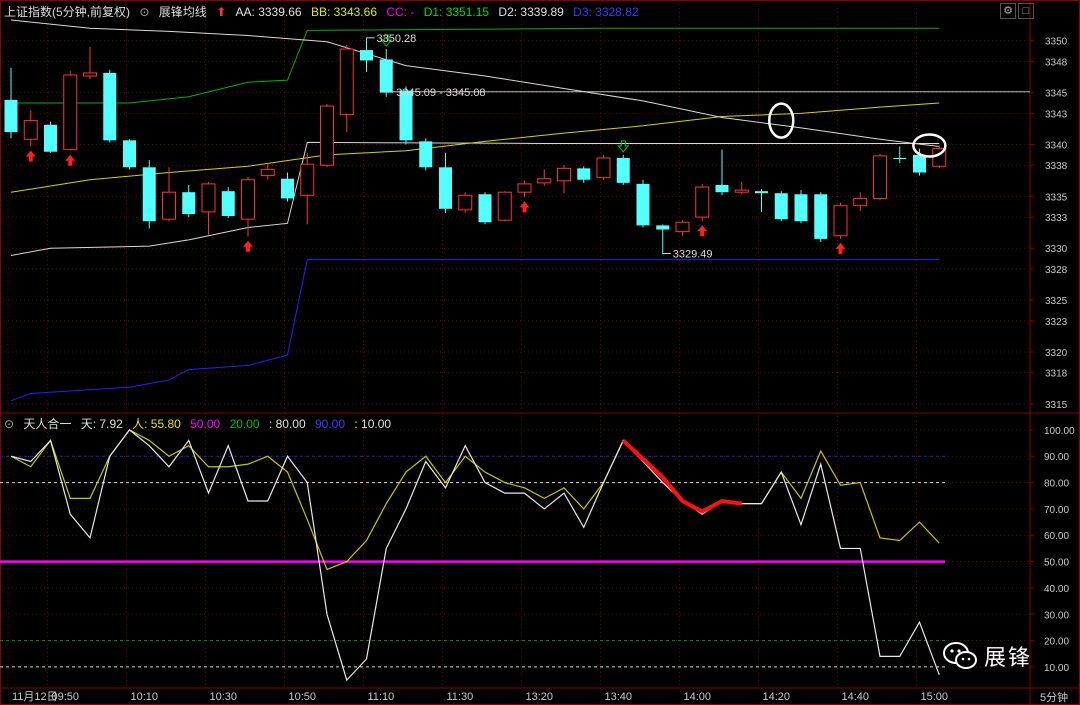  Describe the element at coordinates (1056, 62) in the screenshot. I see `y-tick-label: 3348` at that location.